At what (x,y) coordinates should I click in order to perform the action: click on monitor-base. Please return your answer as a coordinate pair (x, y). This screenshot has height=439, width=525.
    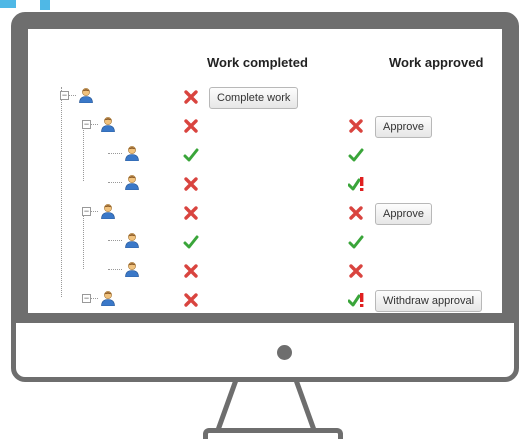
    Looking at the image, I should click on (273, 433).